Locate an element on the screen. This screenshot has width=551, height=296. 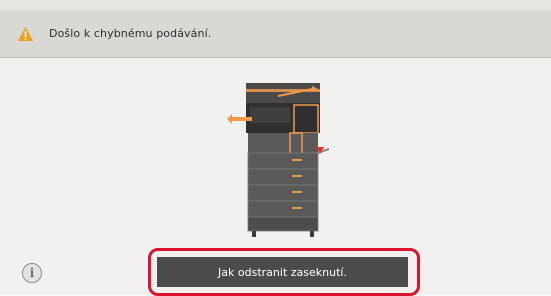
info-glyph: i is located at coordinates (32, 273).